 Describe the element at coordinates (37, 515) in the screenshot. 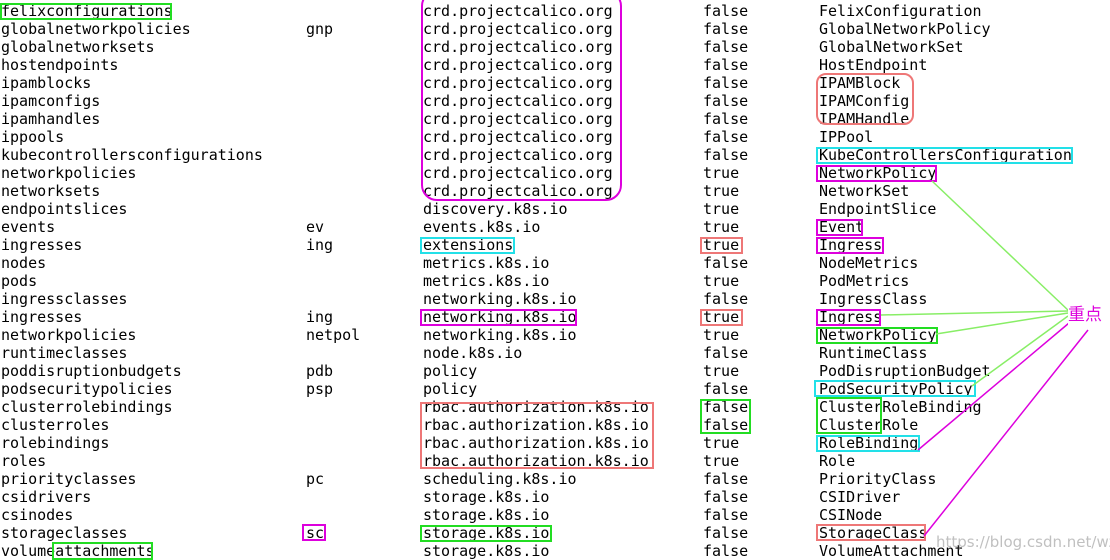

I see `resource-name: csinodes` at that location.